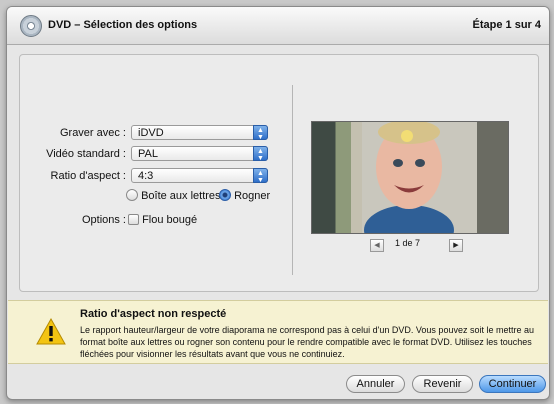 This screenshot has width=554, height=404. What do you see at coordinates (123, 25) in the screenshot?
I see `window-title: DVD – Sélection des options` at bounding box center [123, 25].